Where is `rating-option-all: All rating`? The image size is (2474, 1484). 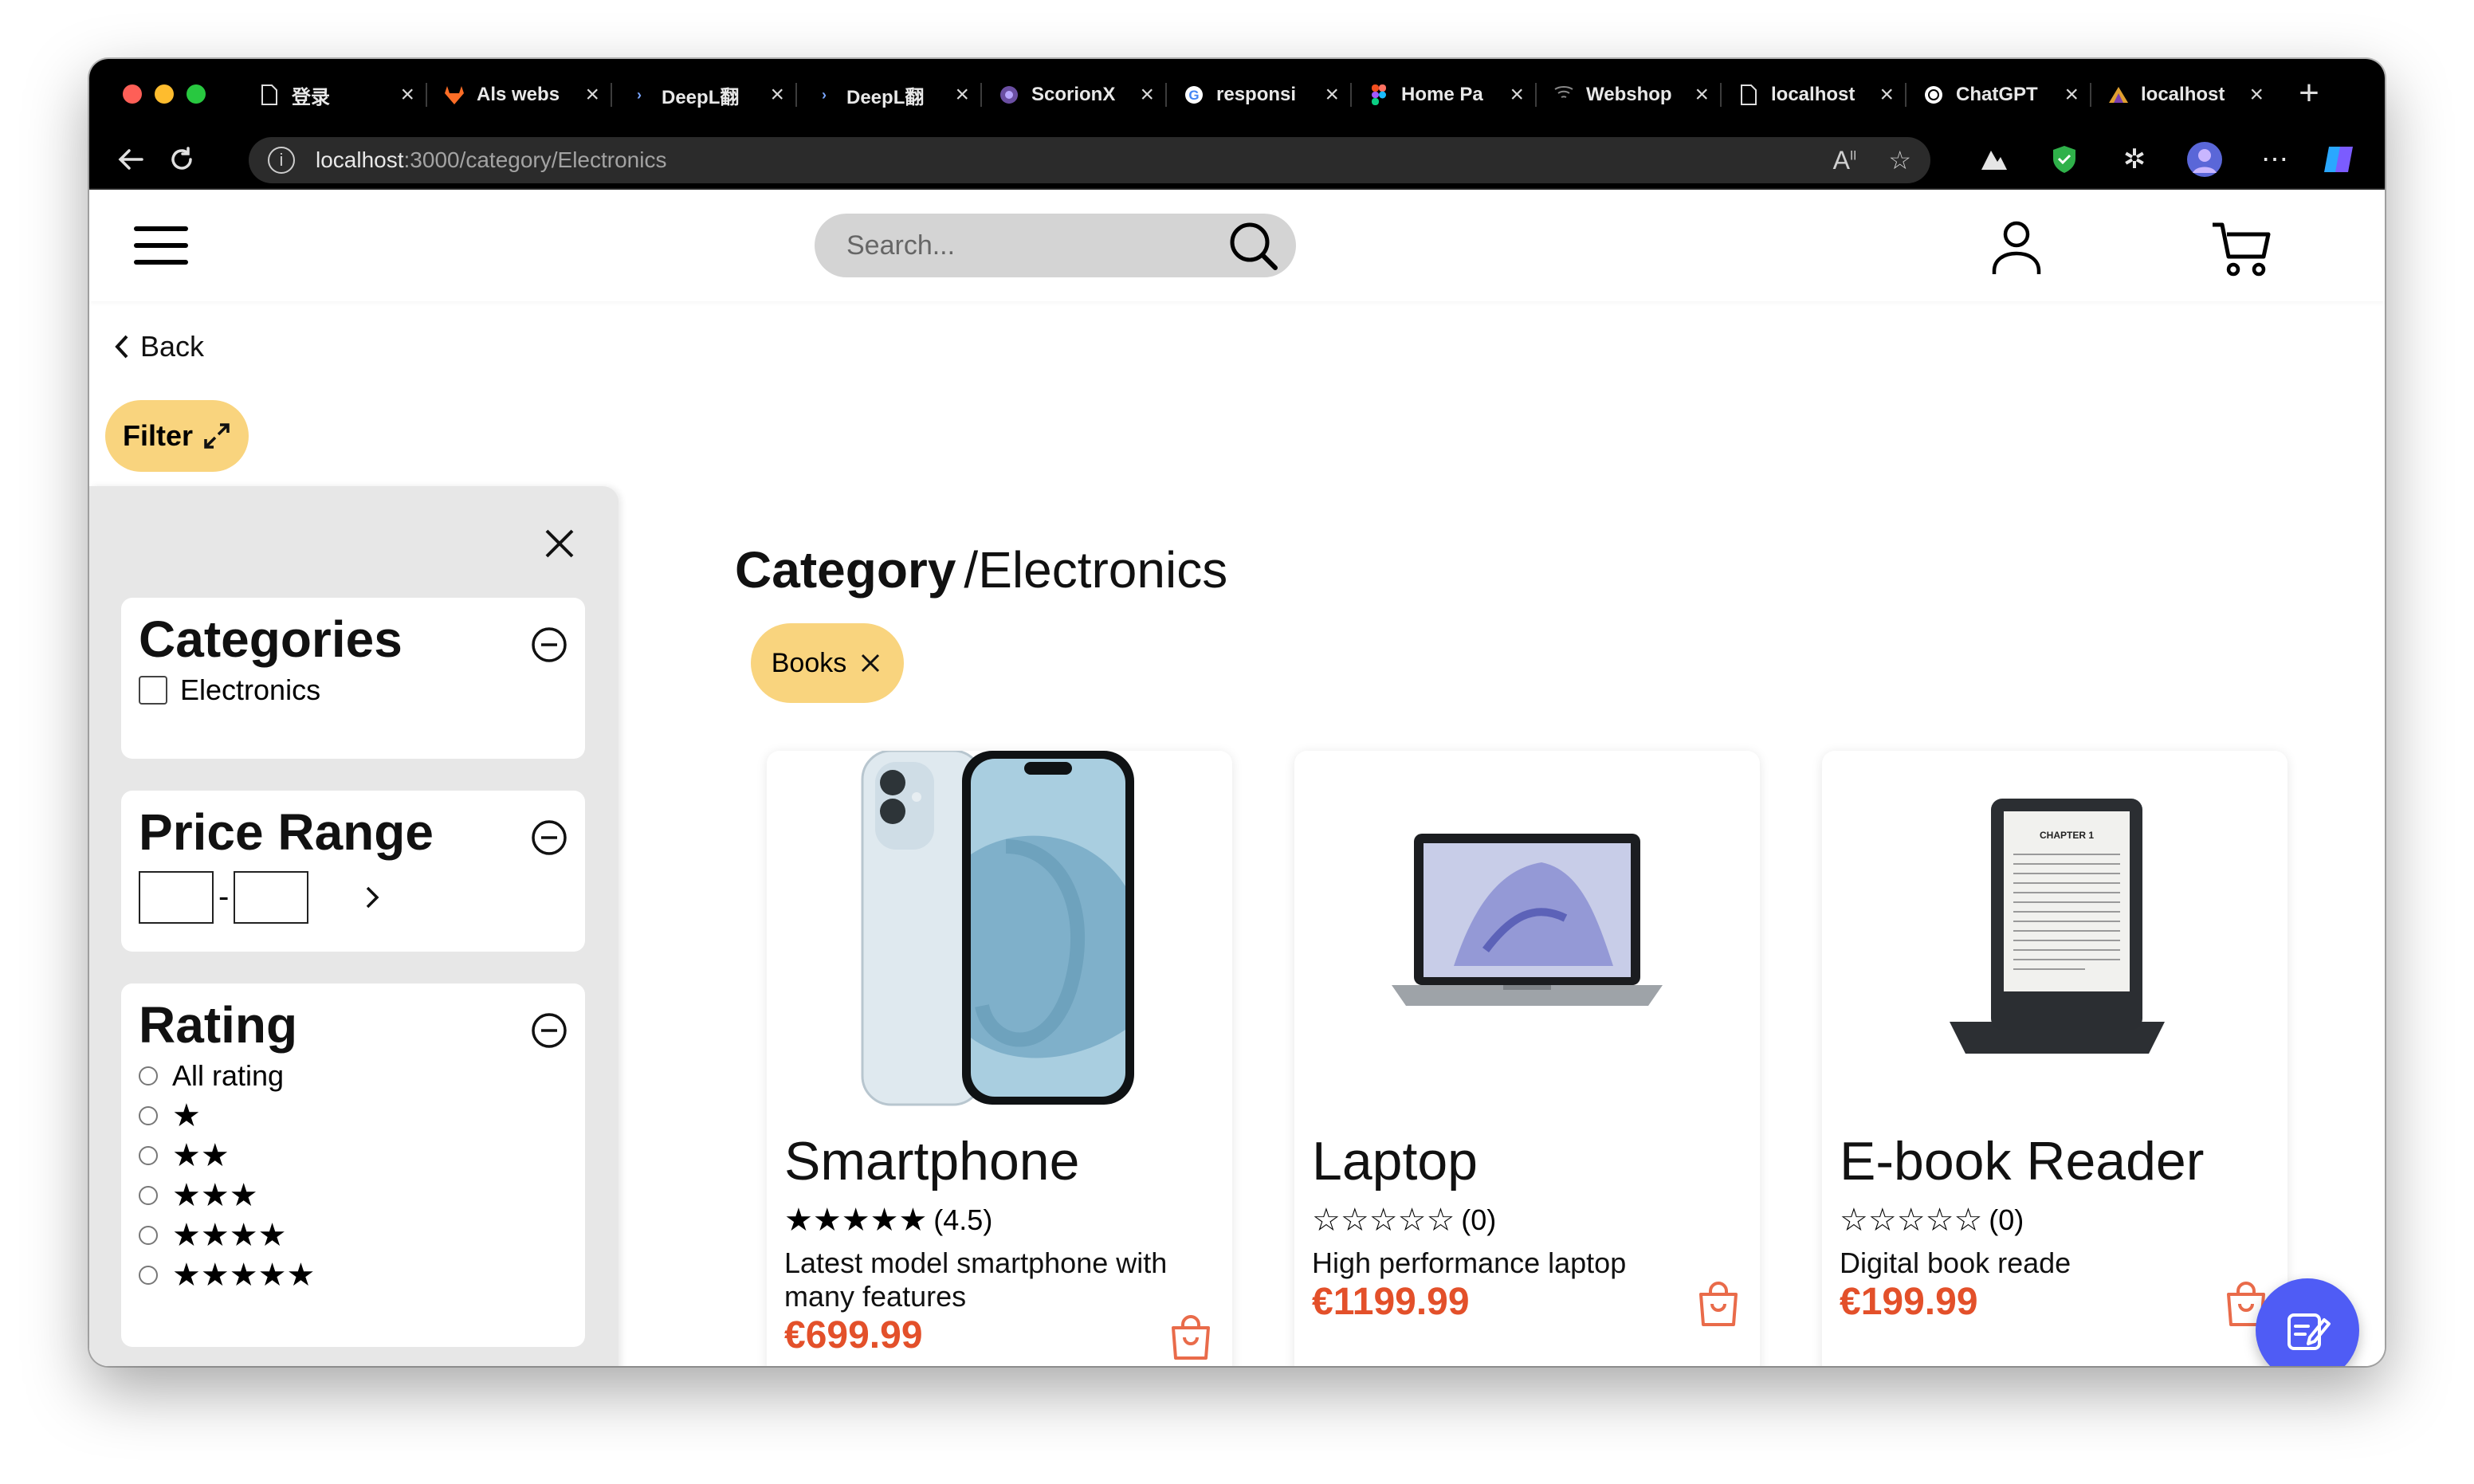 rating-option-all: All rating is located at coordinates (353, 1076).